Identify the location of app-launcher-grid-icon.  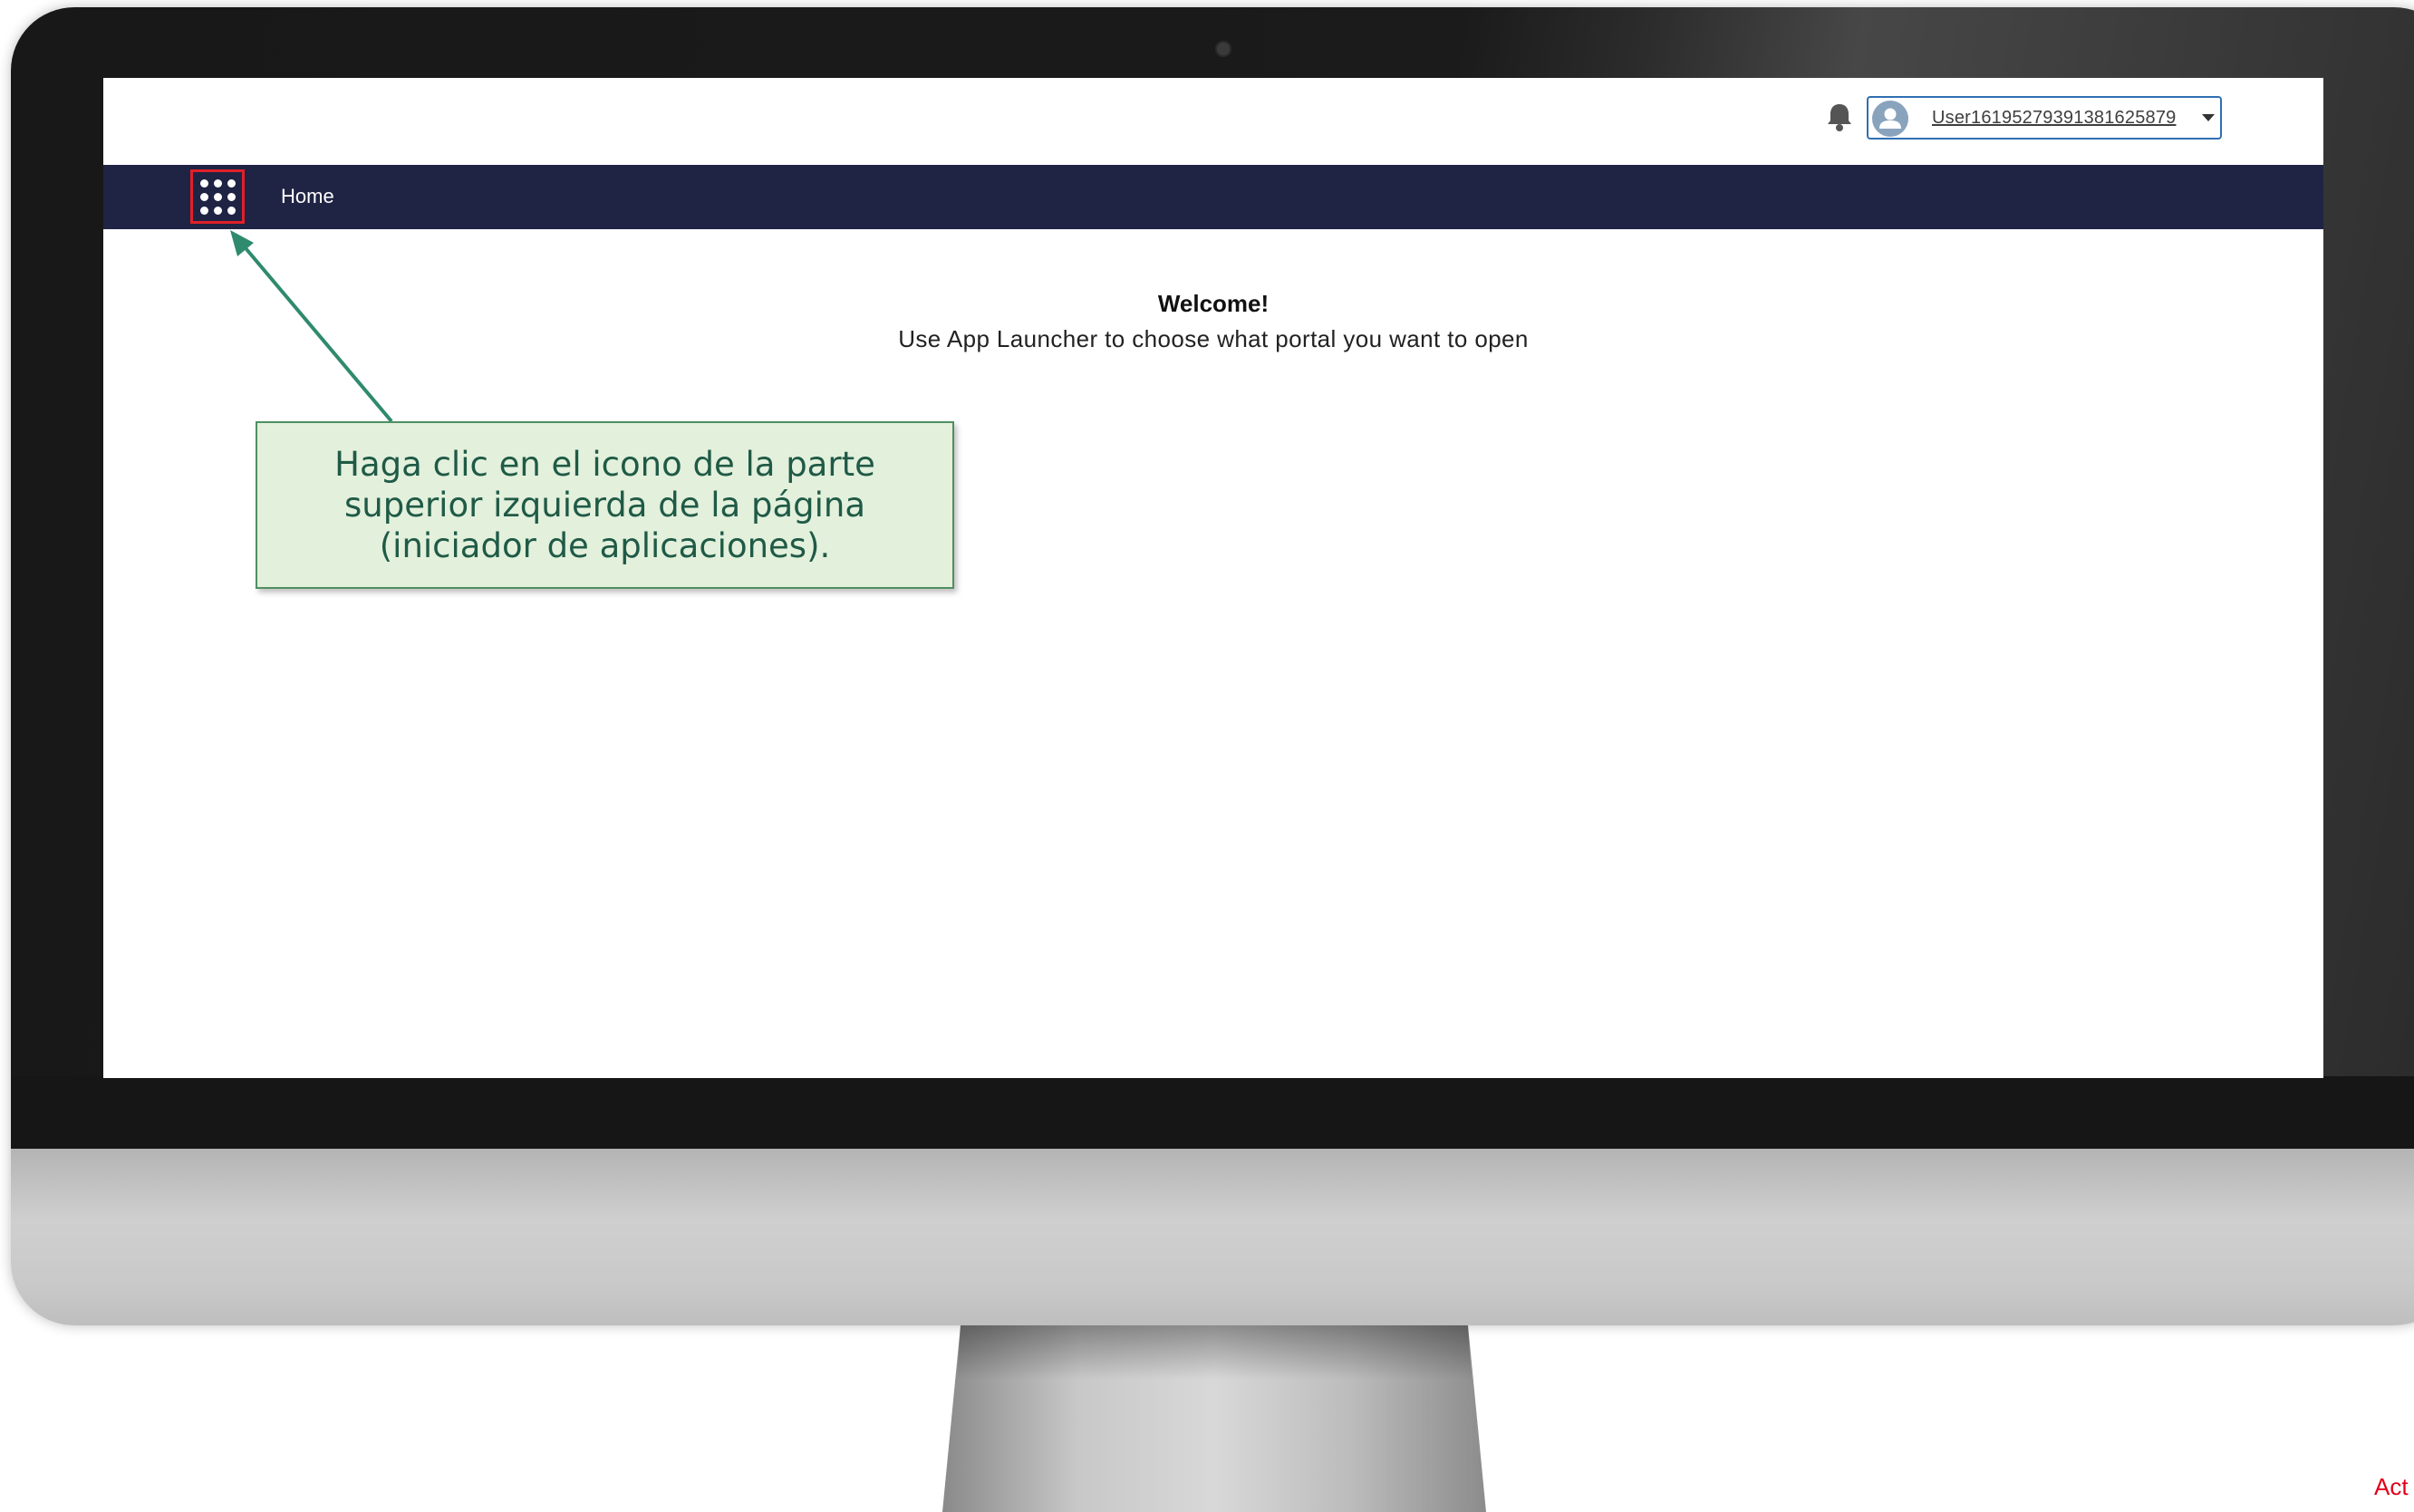
(217, 196).